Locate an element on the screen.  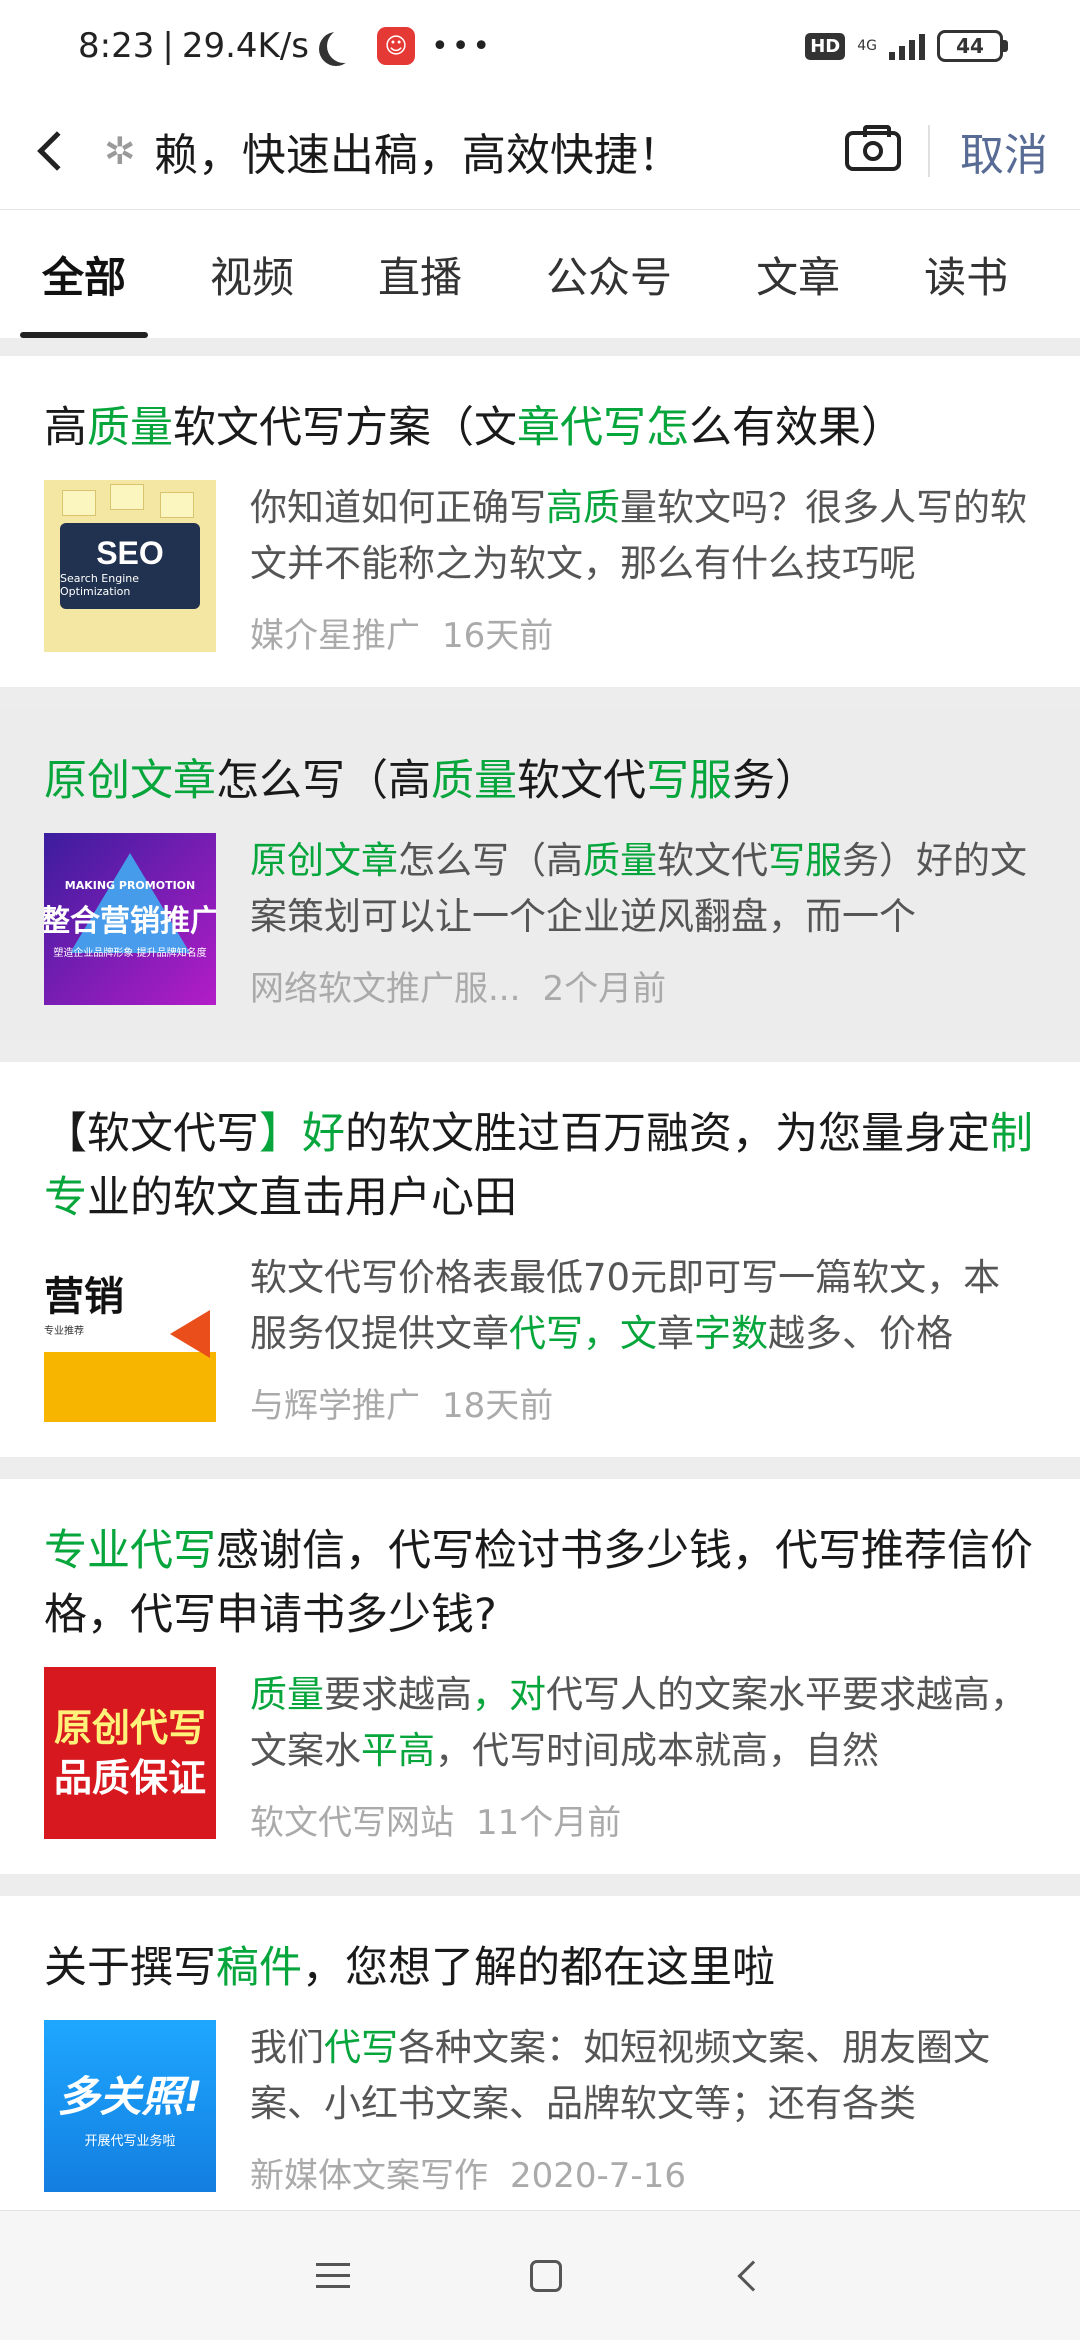
result-title: 原创文章怎么写（高质量软文代写服务） is located at coordinates (431, 781).